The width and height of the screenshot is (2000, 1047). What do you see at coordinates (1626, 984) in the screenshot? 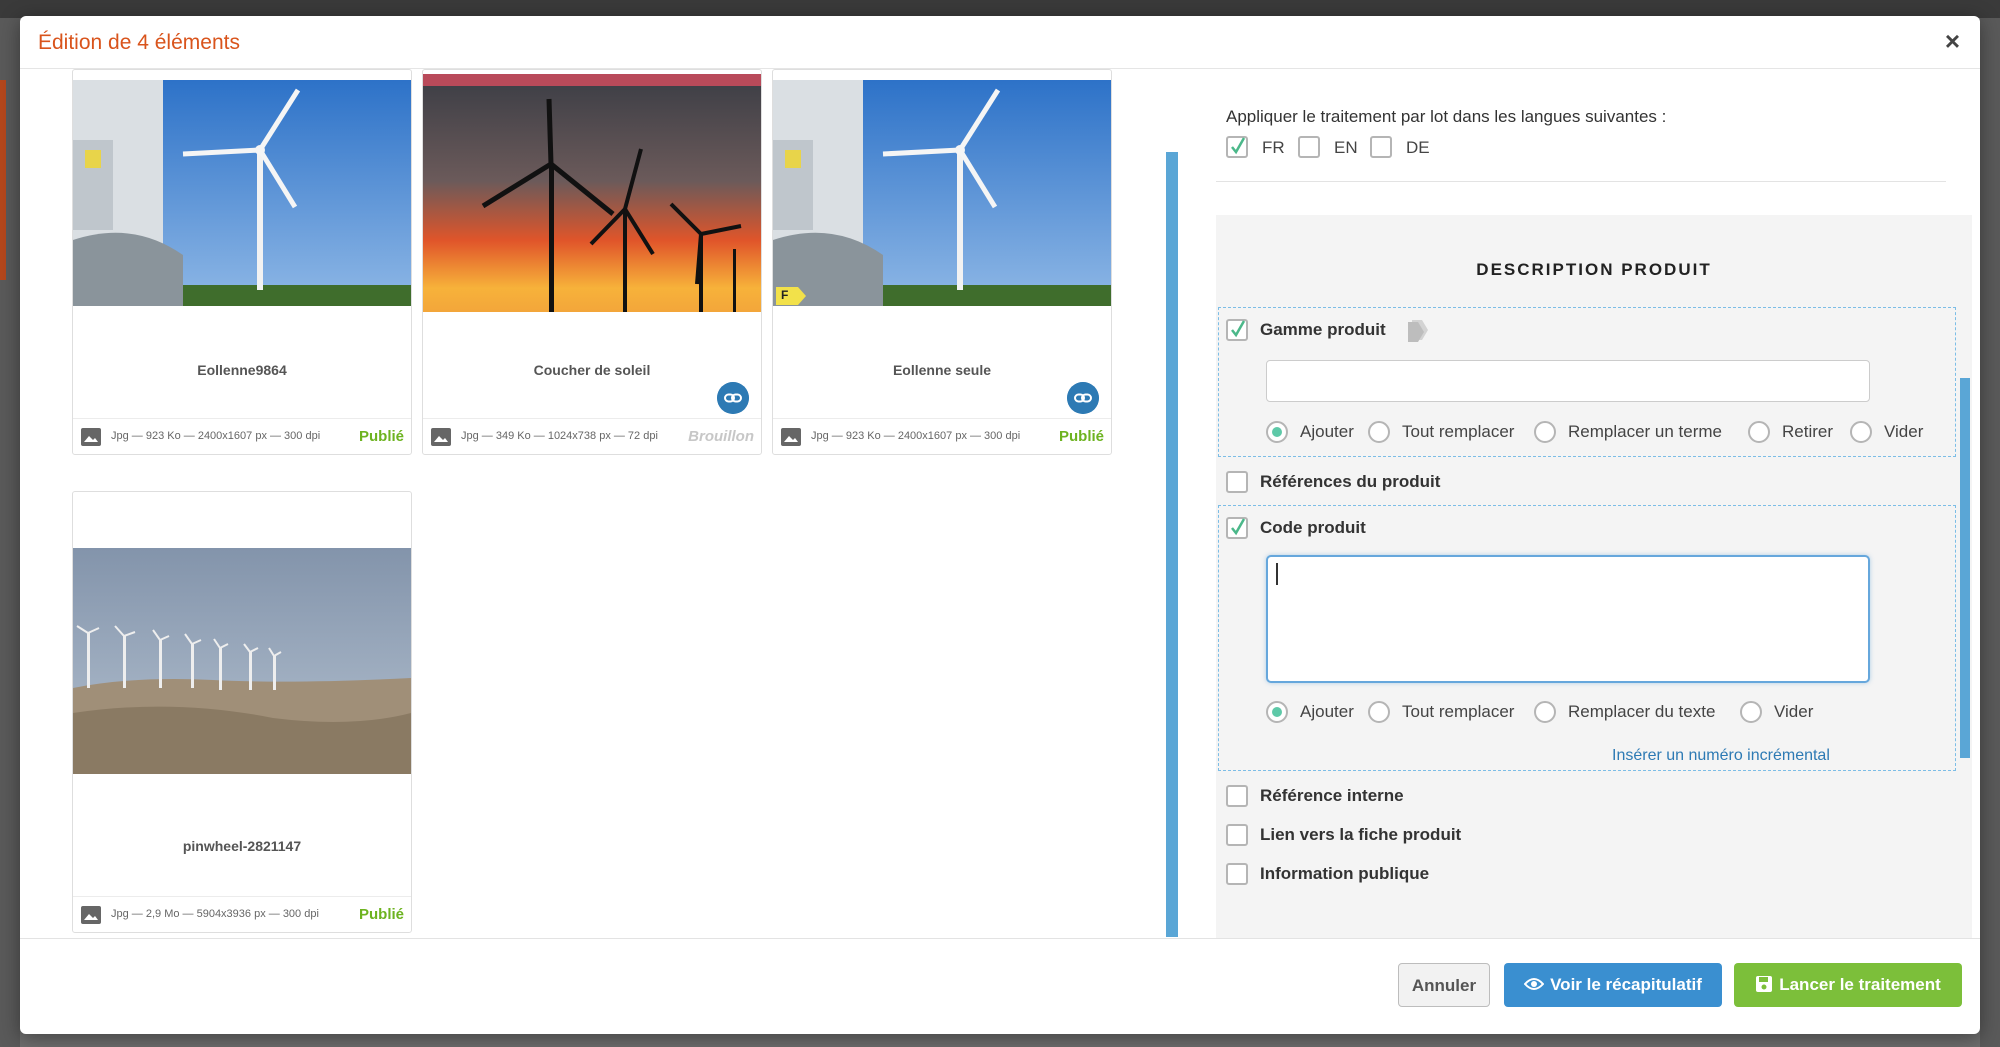
I see `view-summary-label: Voir le récapitulatif` at bounding box center [1626, 984].